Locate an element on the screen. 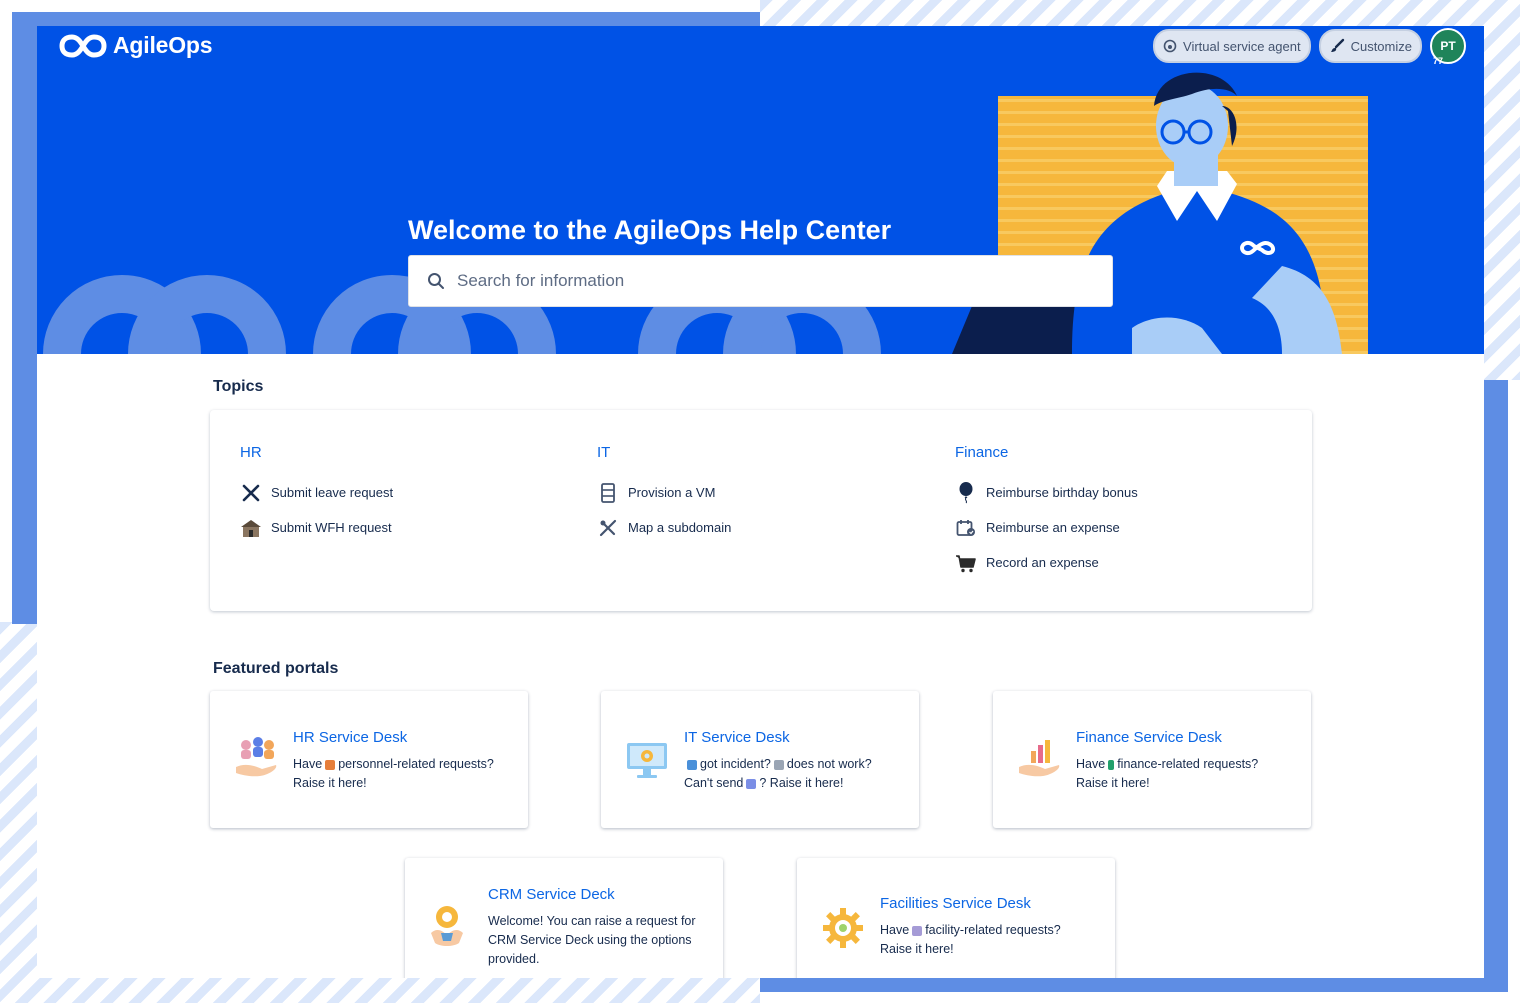 This screenshot has width=1520, height=1003. tools-icon is located at coordinates (608, 528).